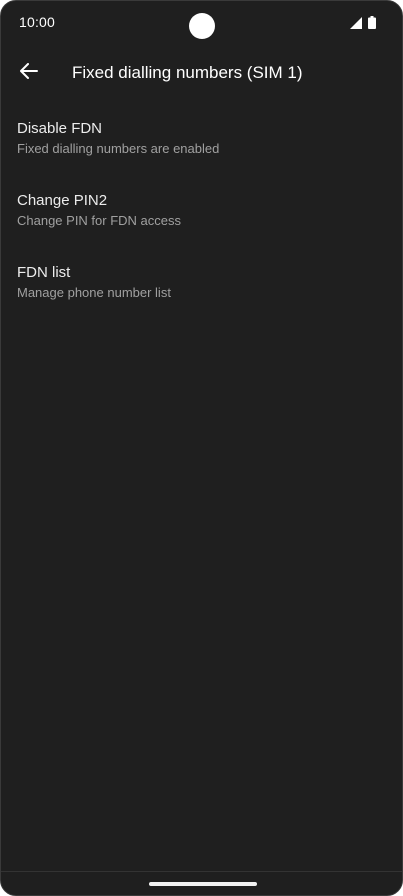  What do you see at coordinates (37, 22) in the screenshot?
I see `status-time: 10:00` at bounding box center [37, 22].